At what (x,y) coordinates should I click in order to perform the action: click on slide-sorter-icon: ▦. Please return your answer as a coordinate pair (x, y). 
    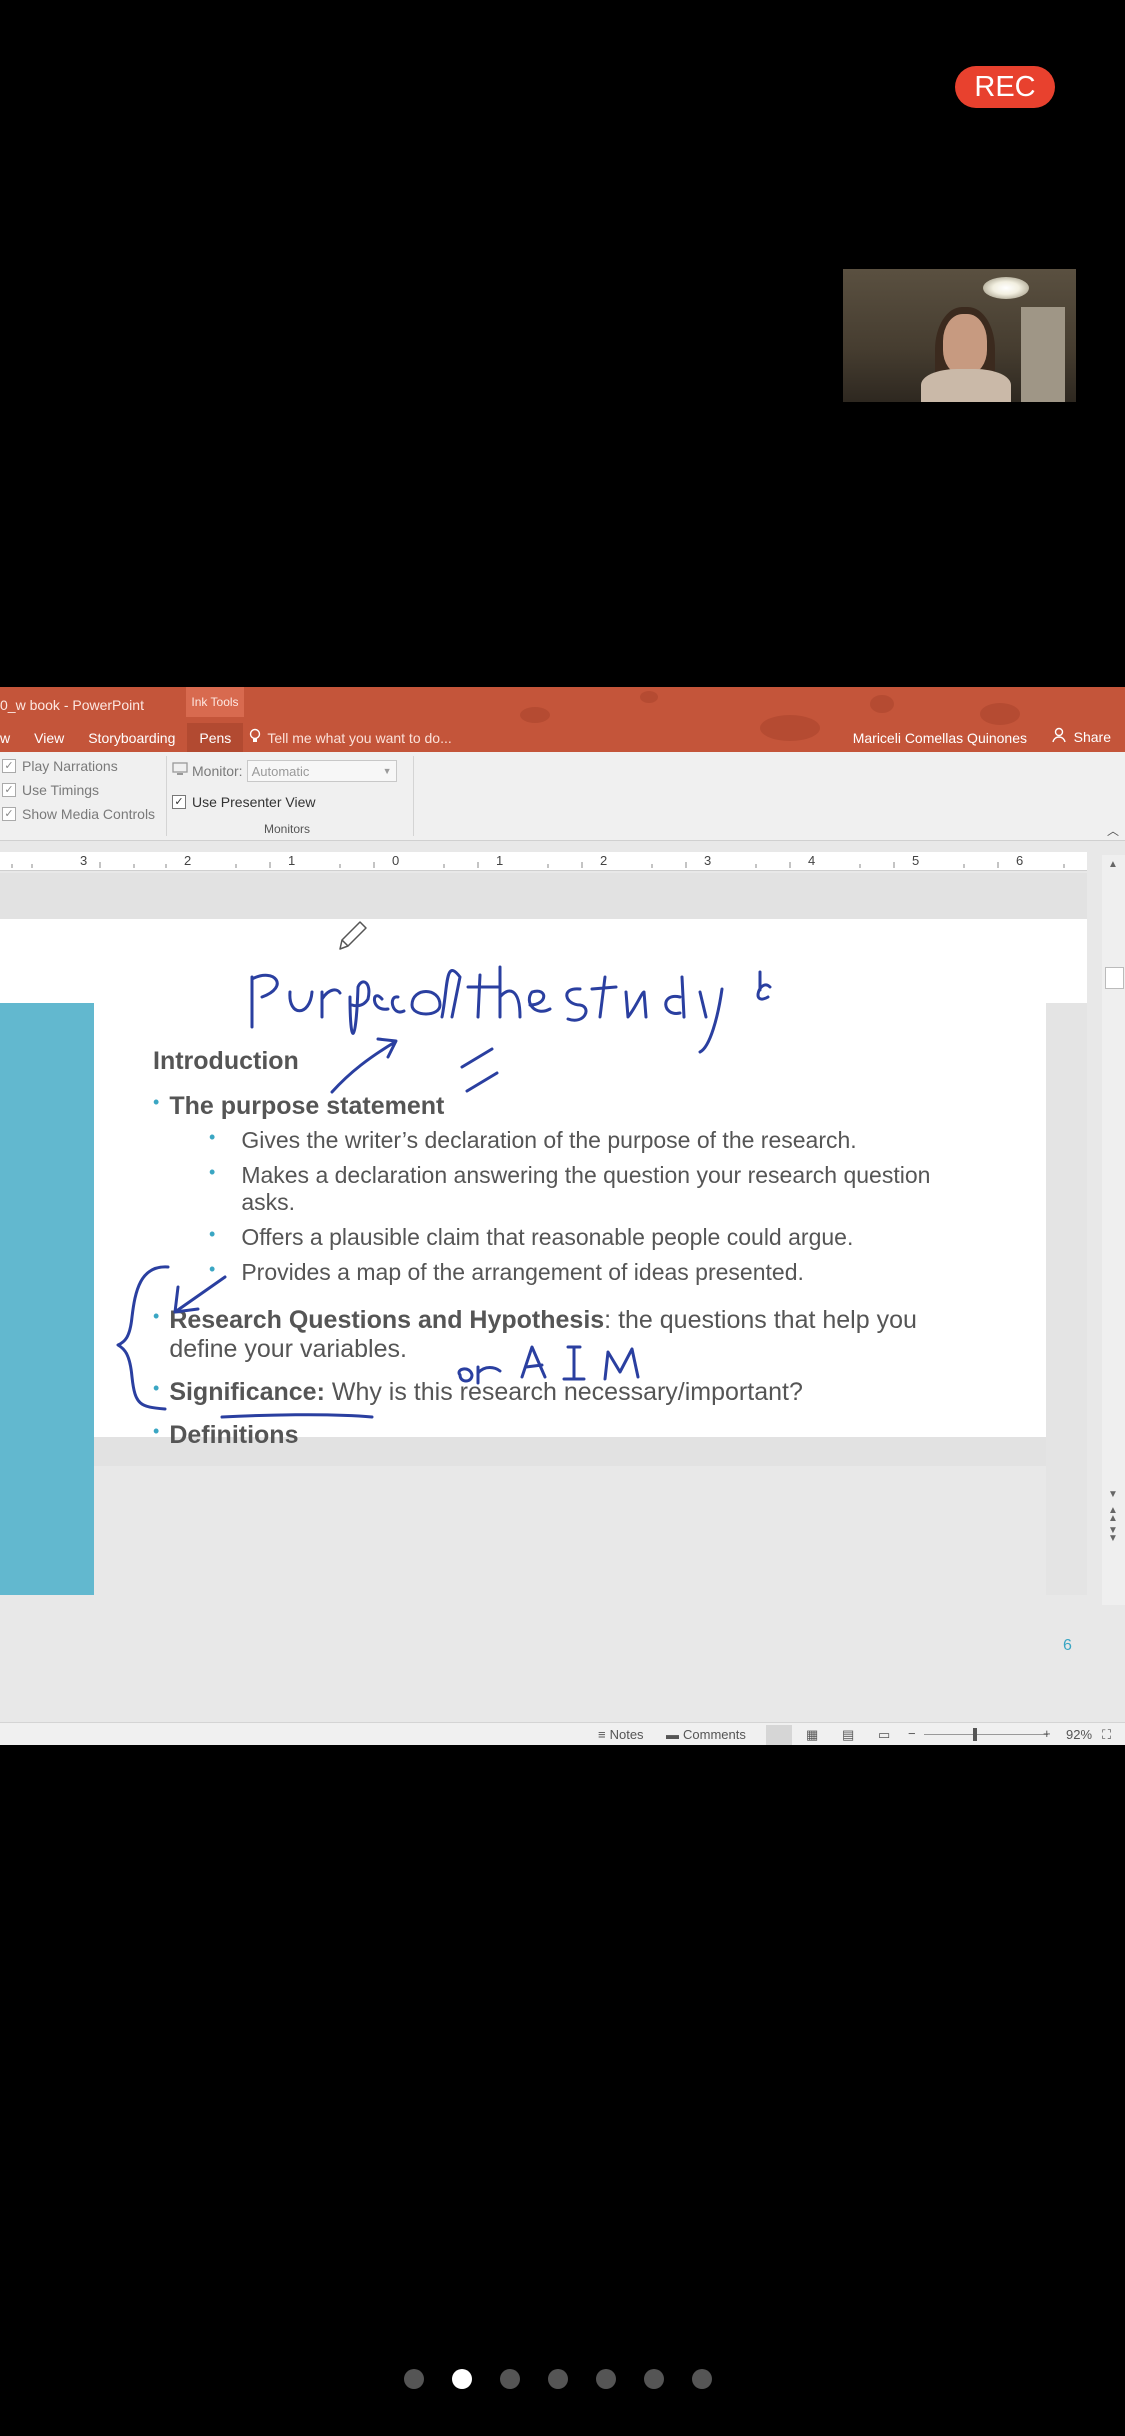
    Looking at the image, I should click on (812, 1735).